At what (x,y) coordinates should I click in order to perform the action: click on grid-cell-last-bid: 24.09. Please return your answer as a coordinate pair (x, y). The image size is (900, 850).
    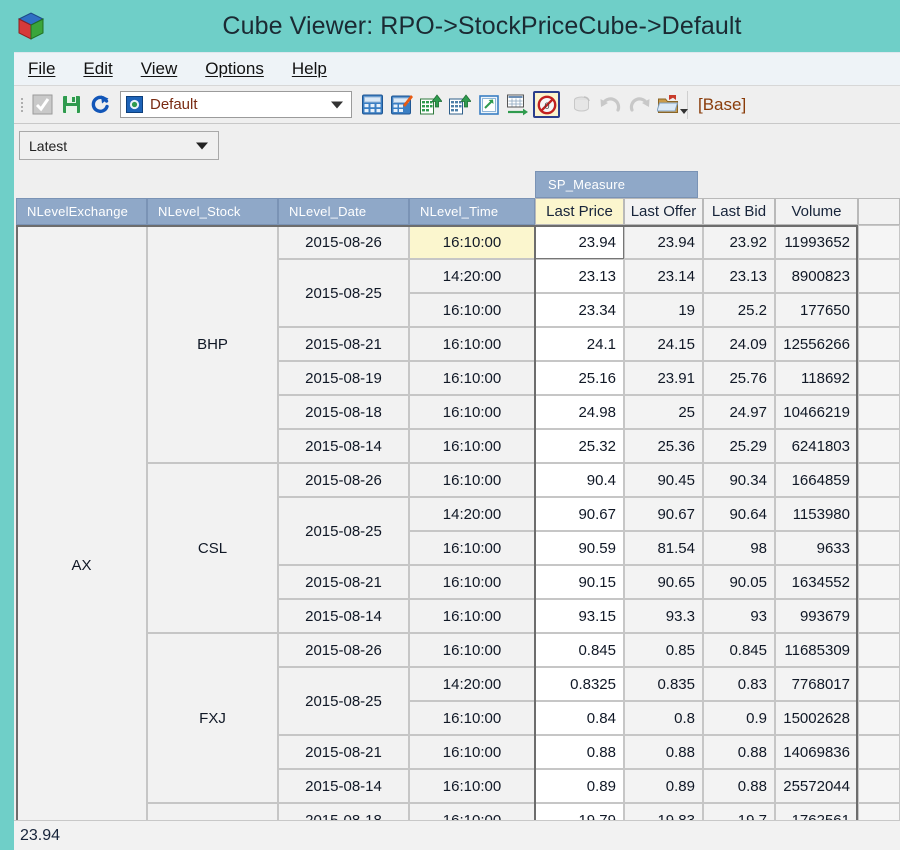
    Looking at the image, I should click on (739, 344).